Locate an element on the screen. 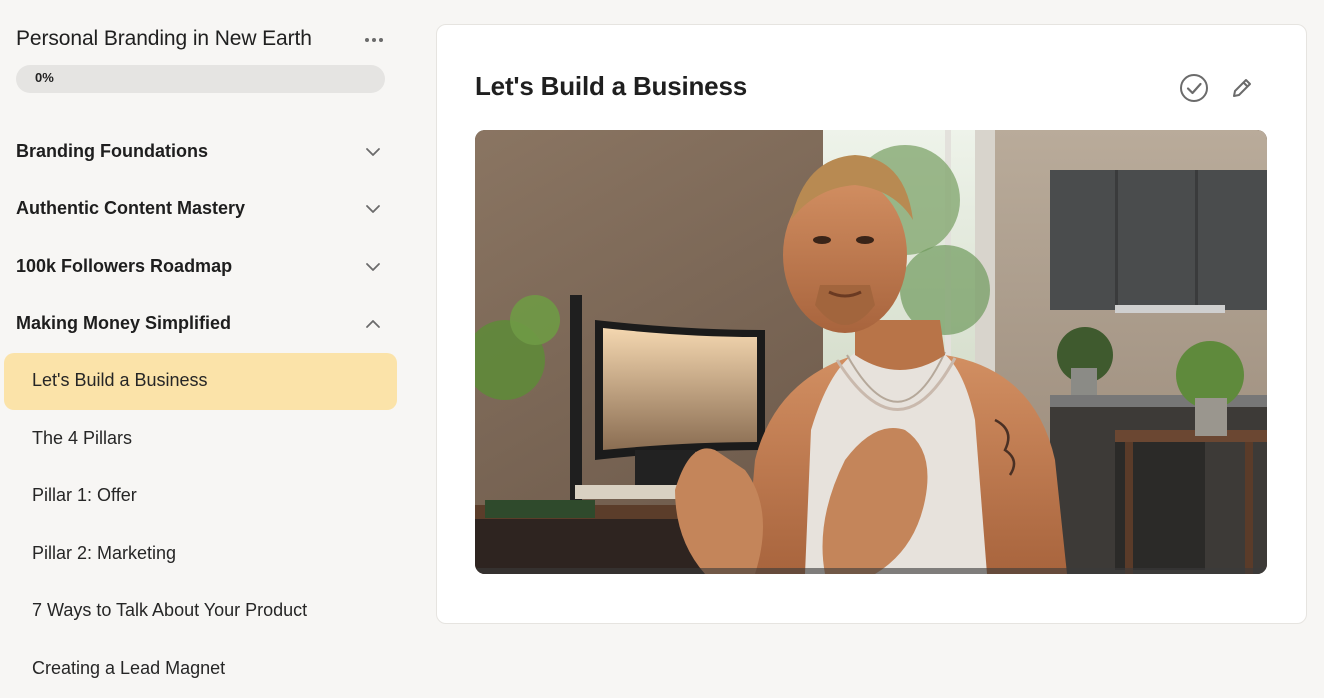 The width and height of the screenshot is (1324, 698). lesson-label: Pillar 2: Marketing is located at coordinates (104, 553).